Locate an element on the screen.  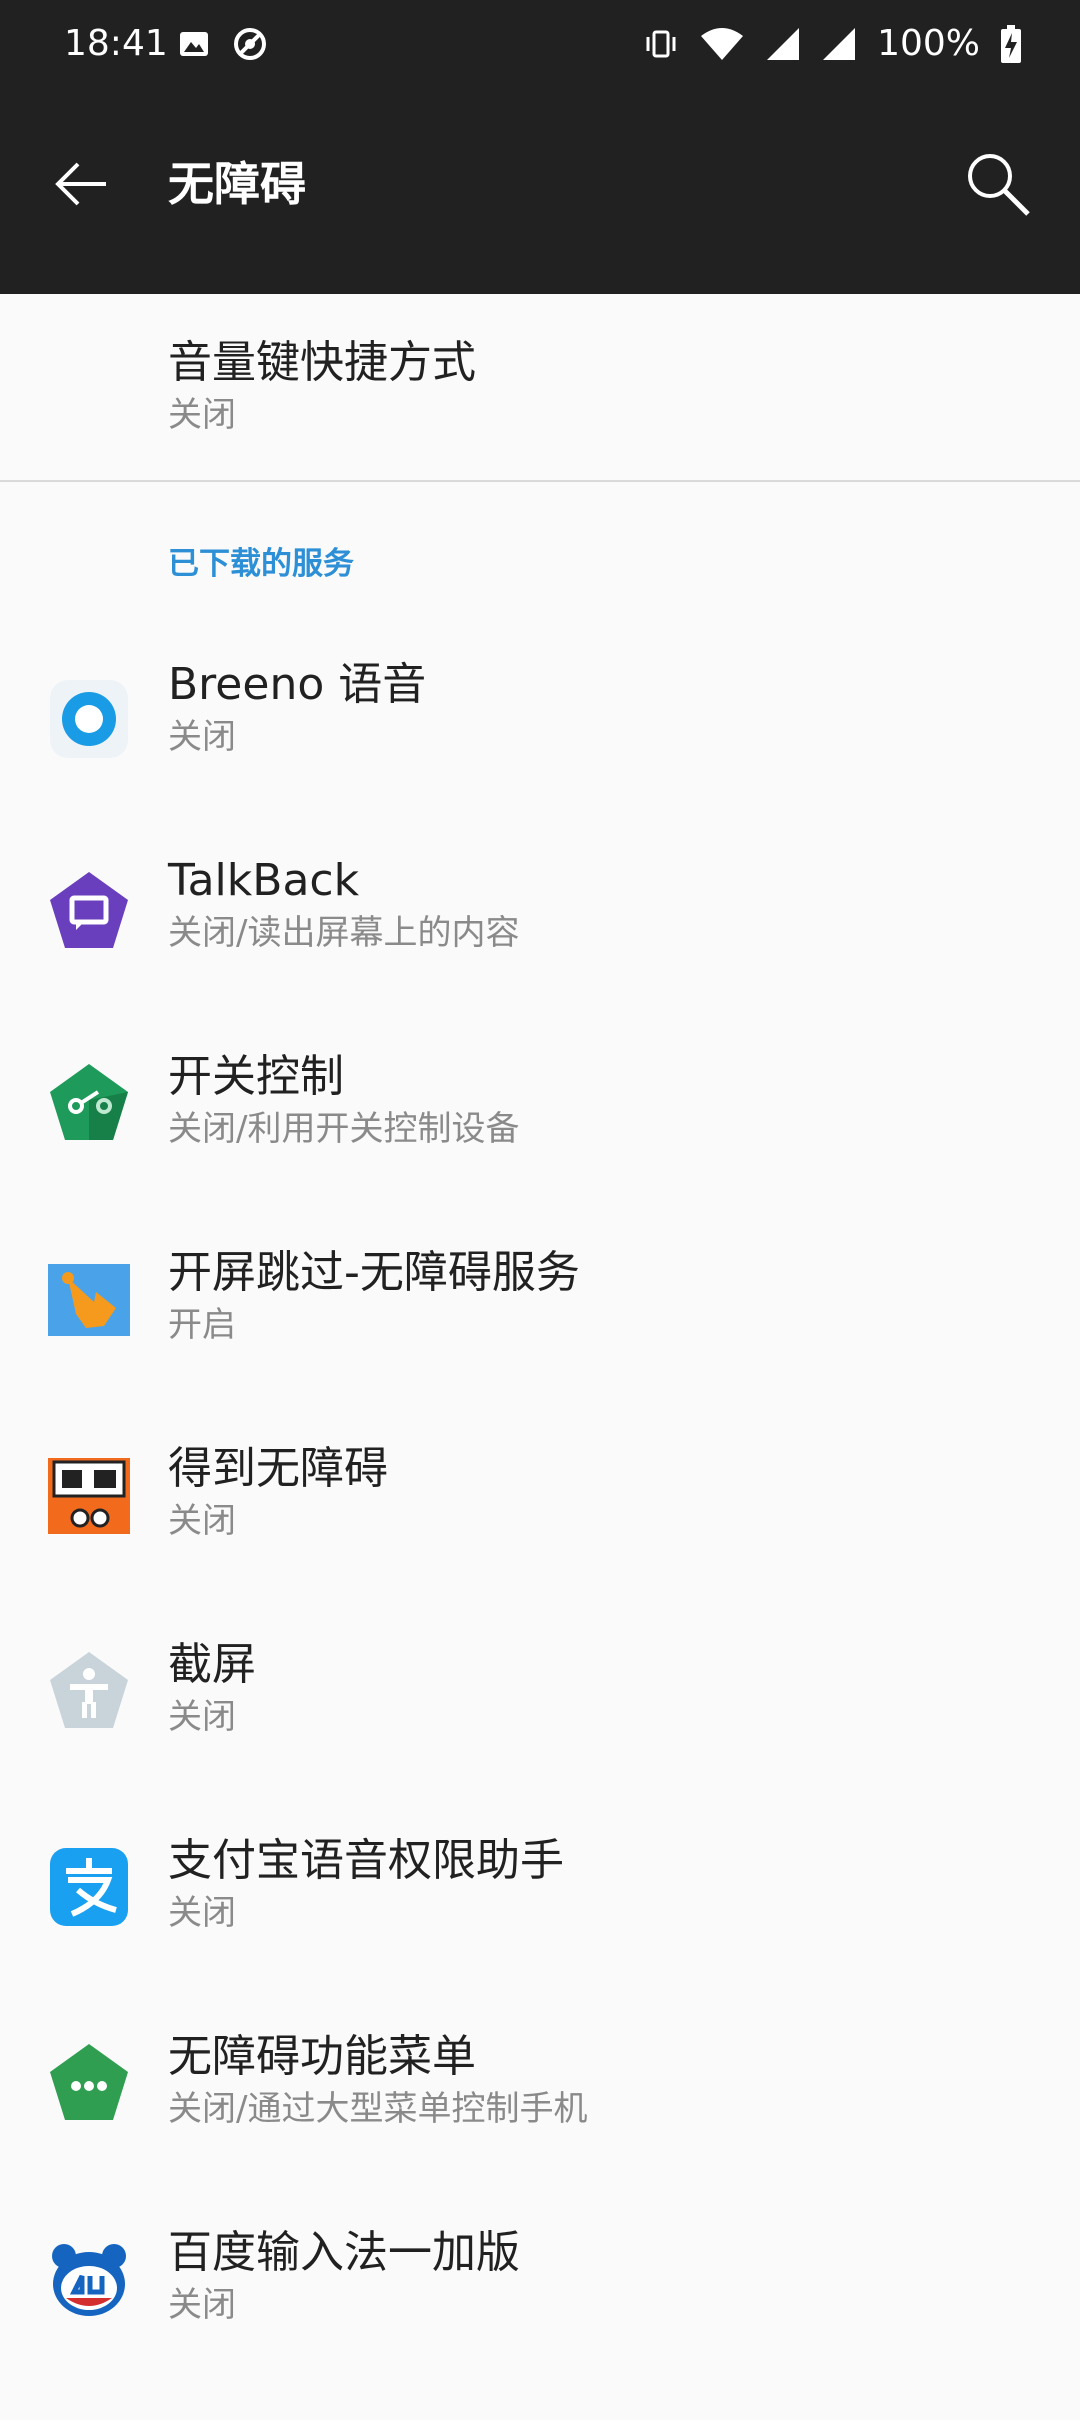
service-name: 百度输入法一加版 is located at coordinates (344, 2252).